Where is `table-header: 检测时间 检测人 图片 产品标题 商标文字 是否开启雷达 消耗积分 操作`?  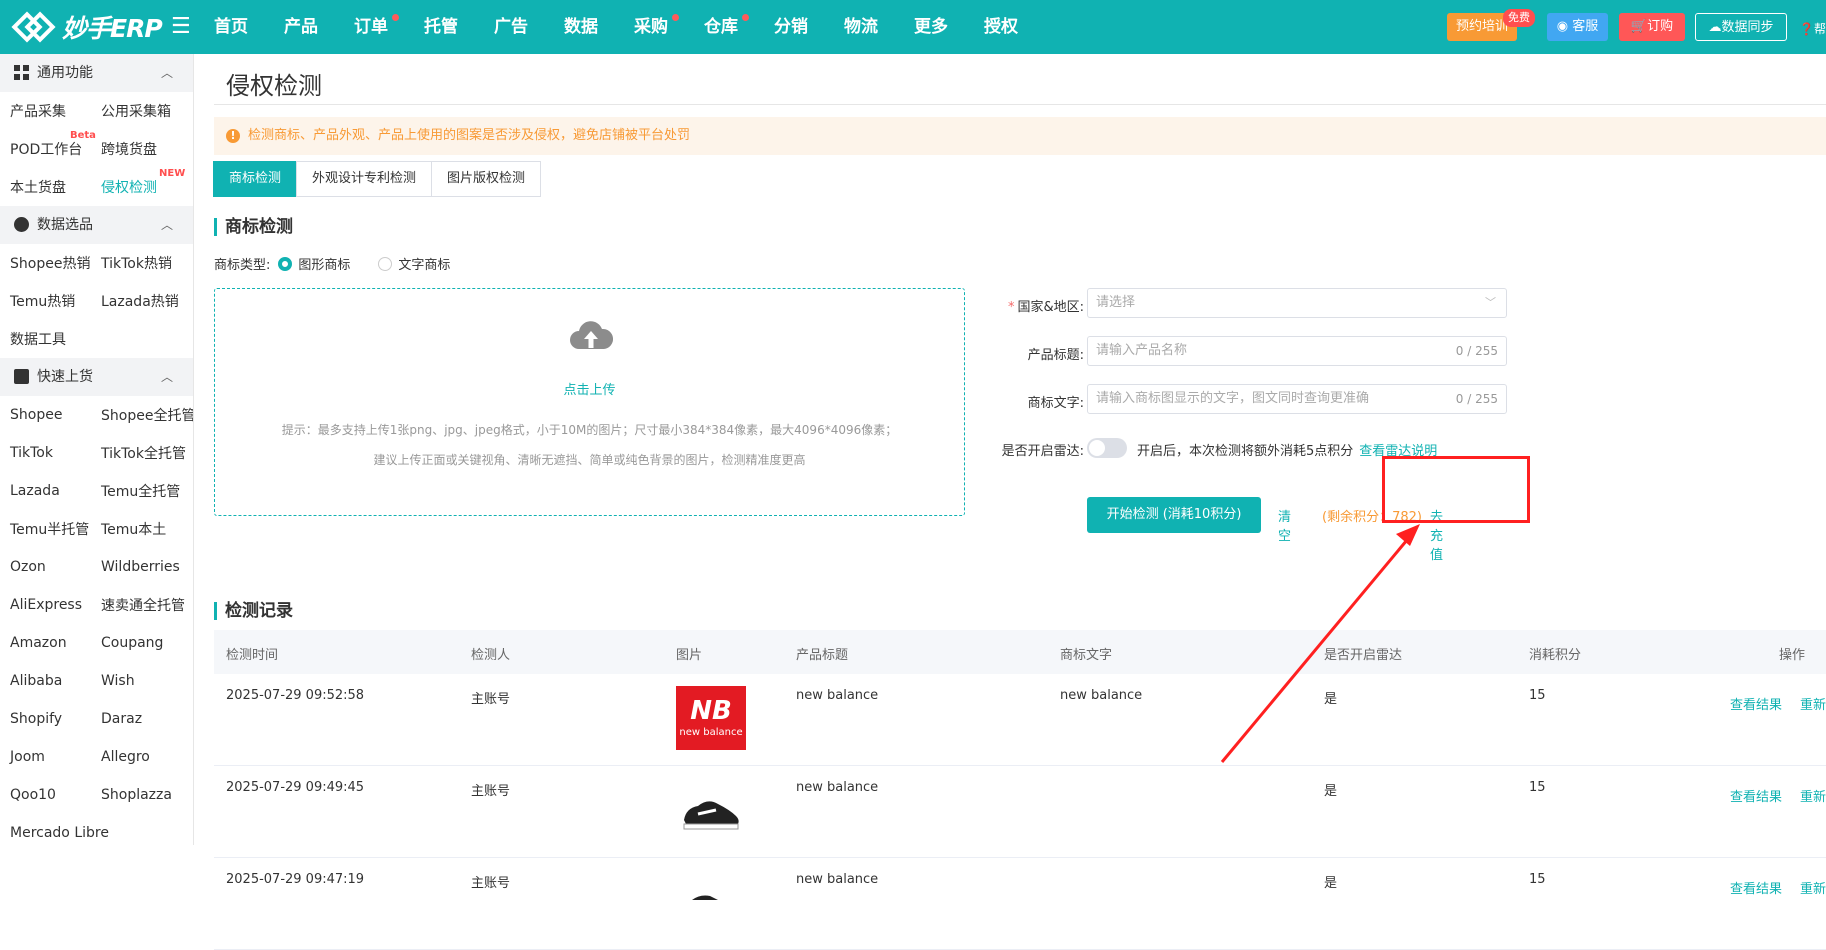 table-header: 检测时间 检测人 图片 产品标题 商标文字 是否开启雷达 消耗积分 操作 is located at coordinates (1020, 652).